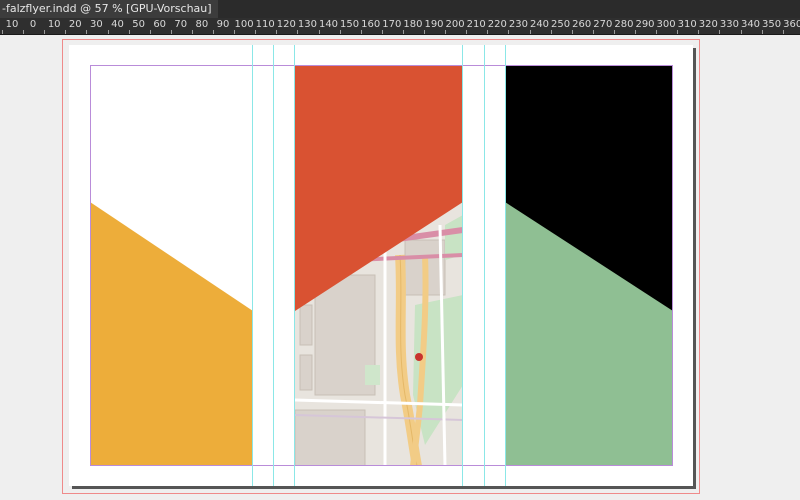 The width and height of the screenshot is (800, 500). Describe the element at coordinates (160, 24) in the screenshot. I see `ruler-label: 60` at that location.